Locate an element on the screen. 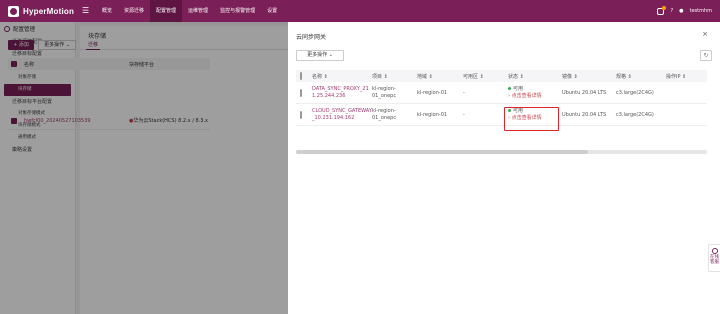 The image size is (720, 314). column-header-ip: 操作IP ⇕ is located at coordinates (686, 76).